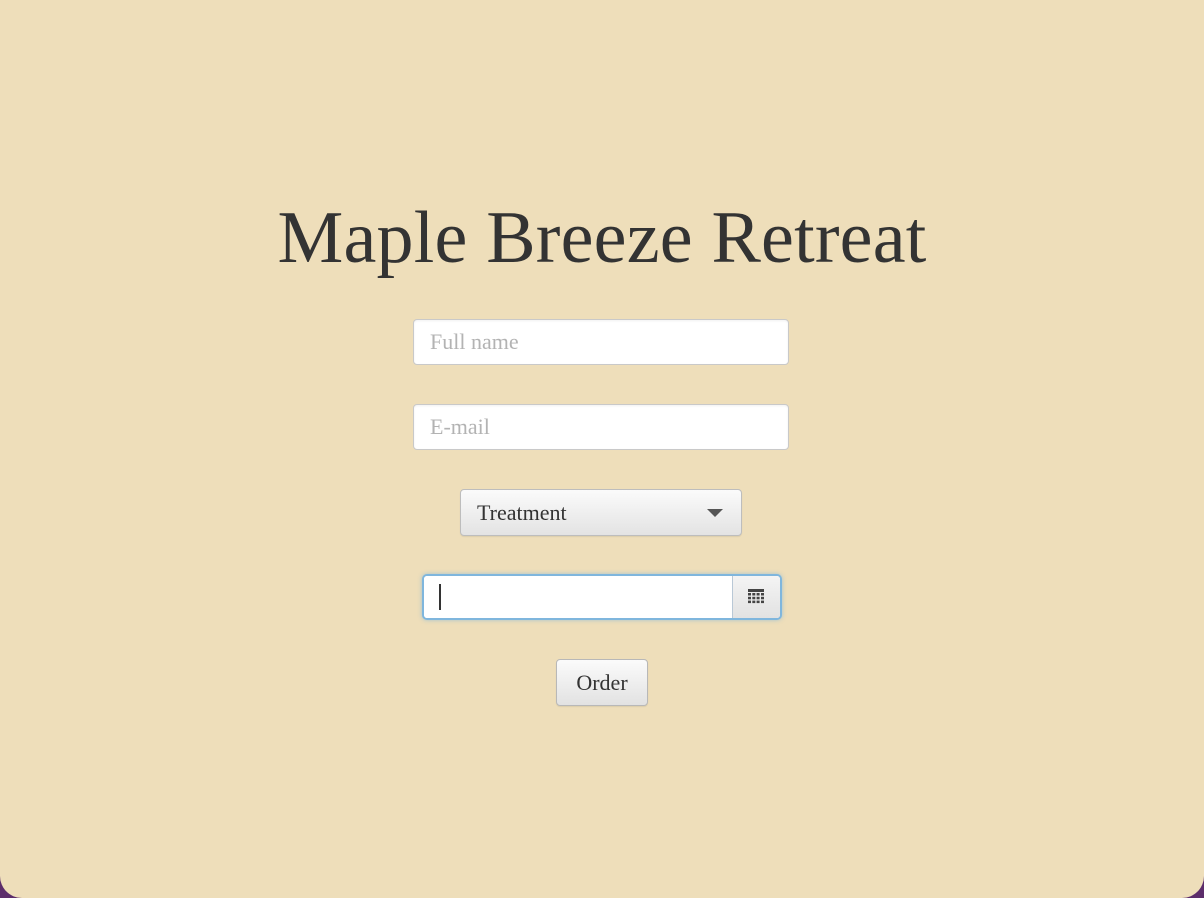 The width and height of the screenshot is (1204, 898). I want to click on date-input, so click(578, 597).